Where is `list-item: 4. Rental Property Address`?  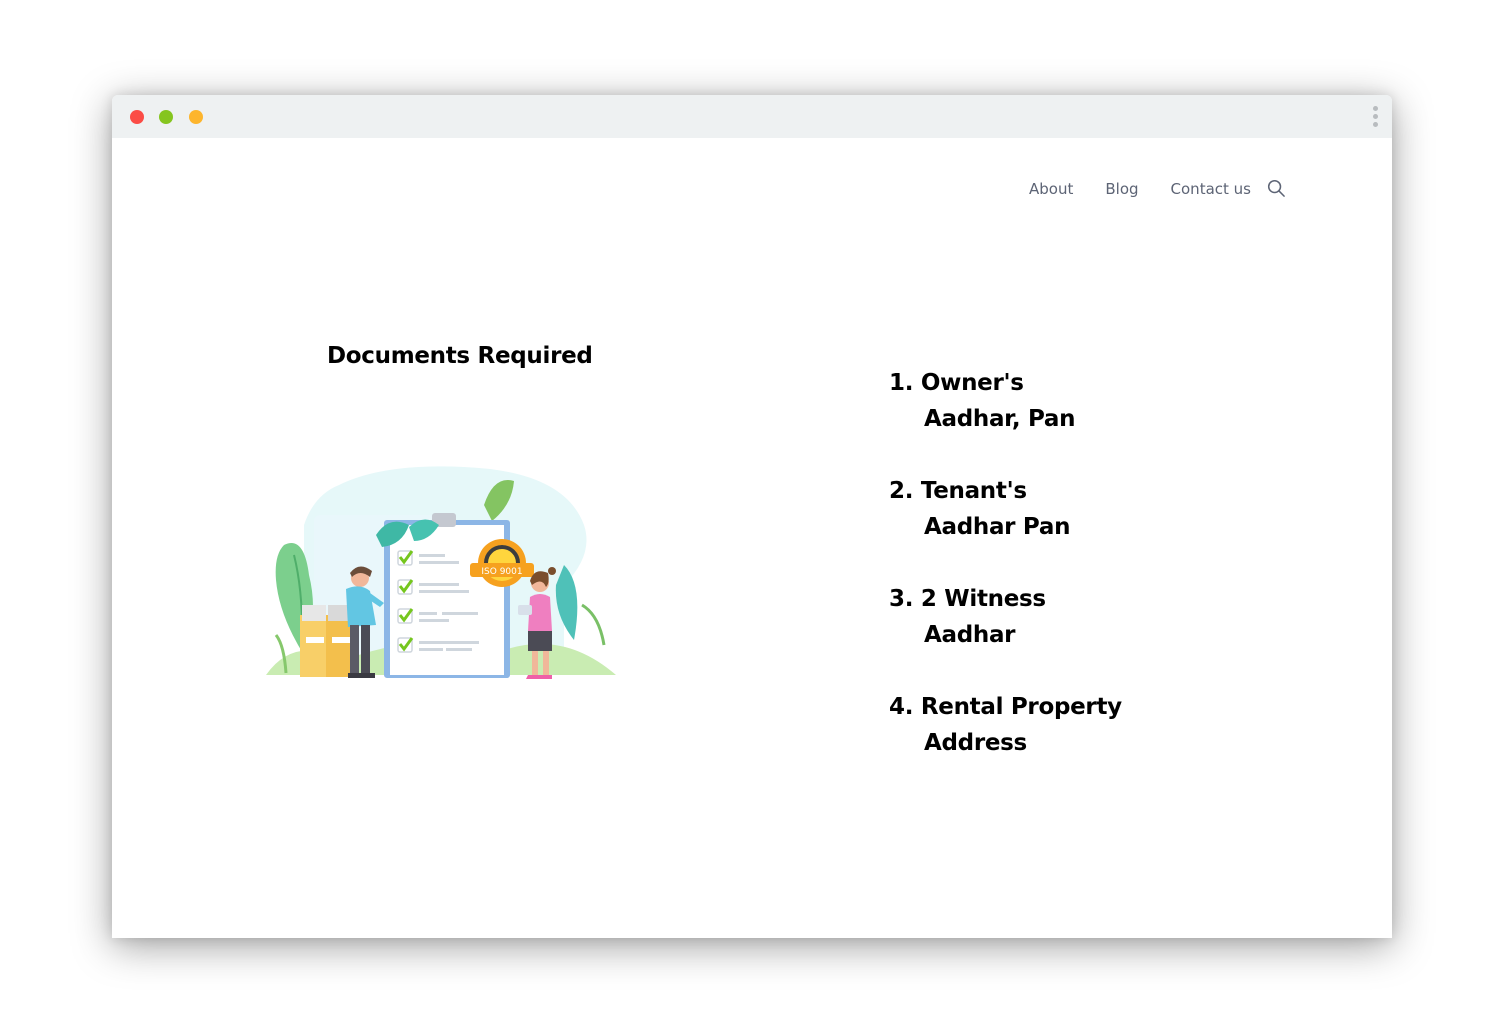 list-item: 4. Rental Property Address is located at coordinates (1005, 743).